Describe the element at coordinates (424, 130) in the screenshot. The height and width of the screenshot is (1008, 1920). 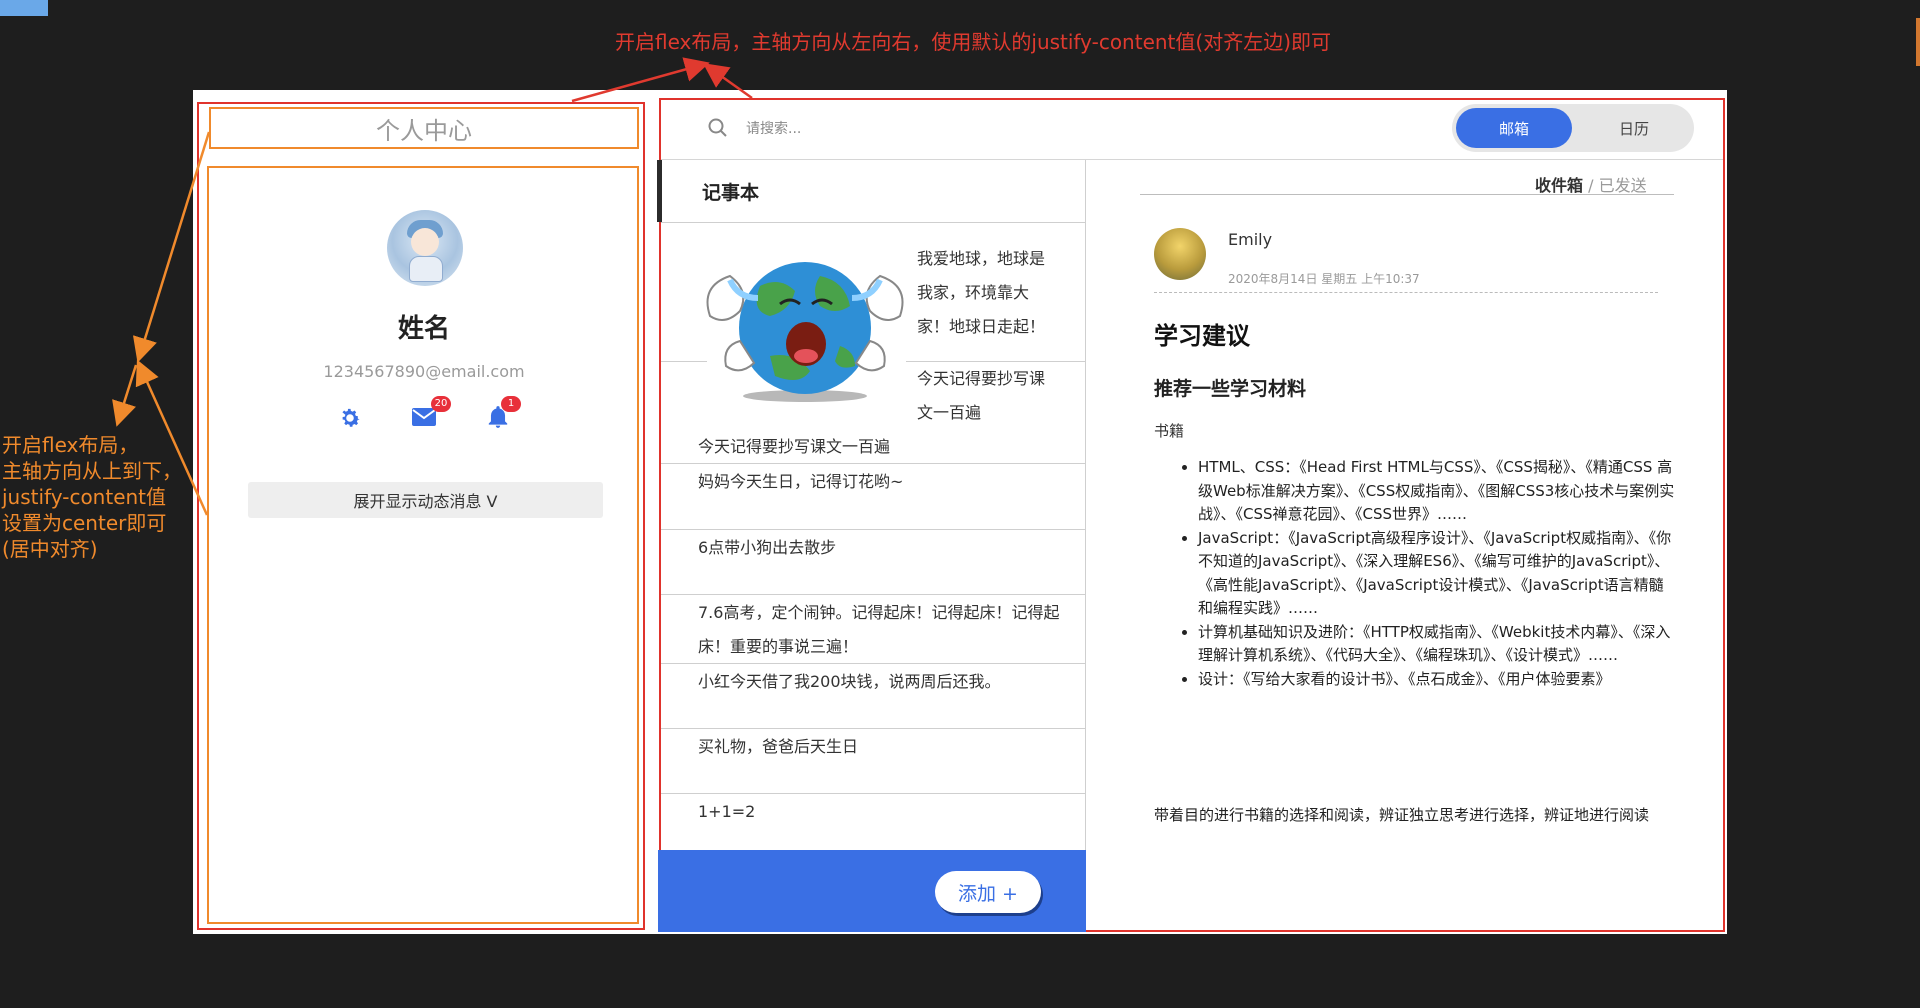
I see `profile-title: 个人中心` at that location.